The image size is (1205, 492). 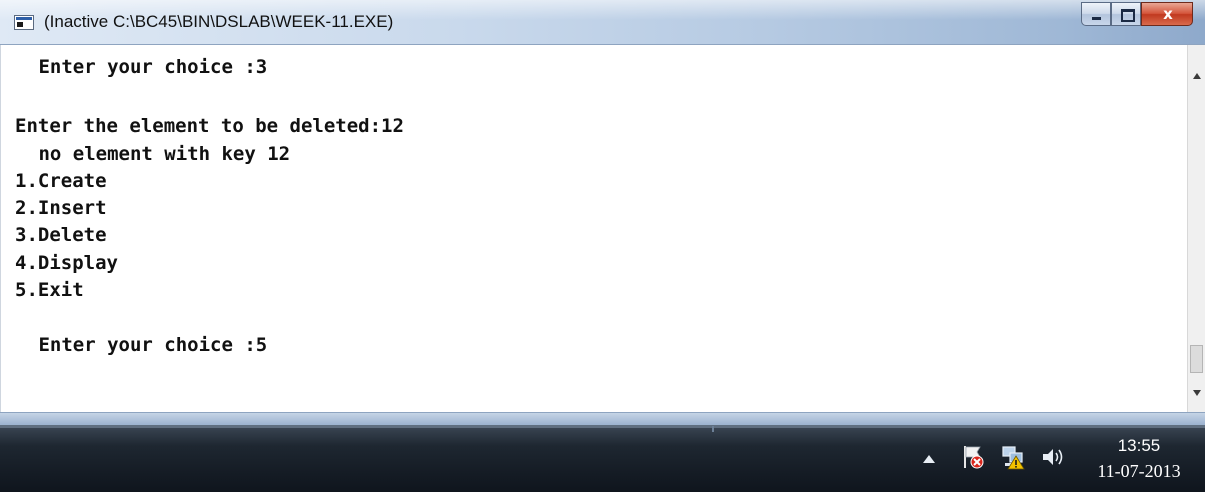 I want to click on minimize-icon, so click(x=1096, y=18).